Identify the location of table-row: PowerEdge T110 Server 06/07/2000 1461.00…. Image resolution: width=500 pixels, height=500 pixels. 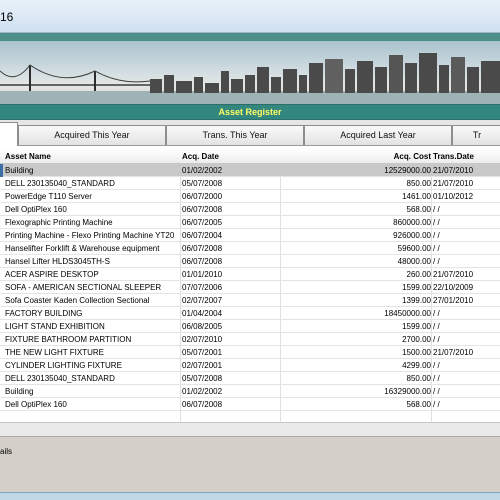
(250, 196).